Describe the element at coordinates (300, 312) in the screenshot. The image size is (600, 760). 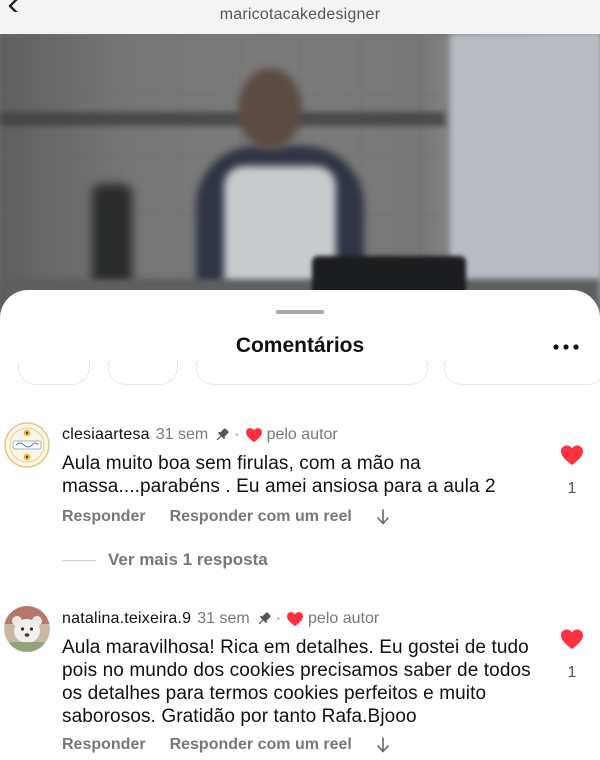
I see `sheet-drag-handle` at that location.